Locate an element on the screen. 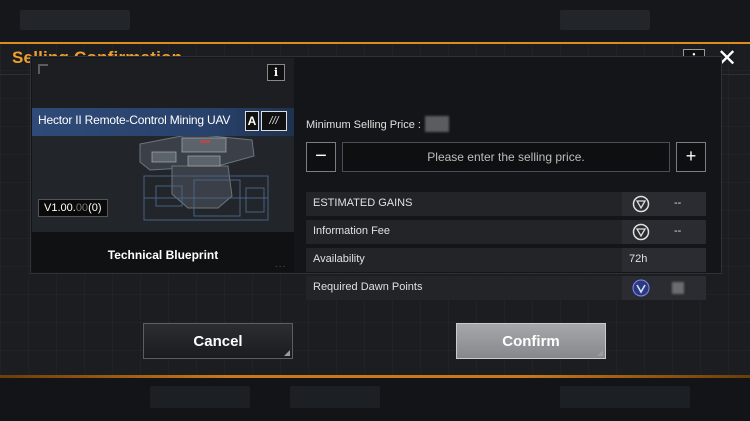 The image size is (750, 421). background-bottom-bar is located at coordinates (375, 399).